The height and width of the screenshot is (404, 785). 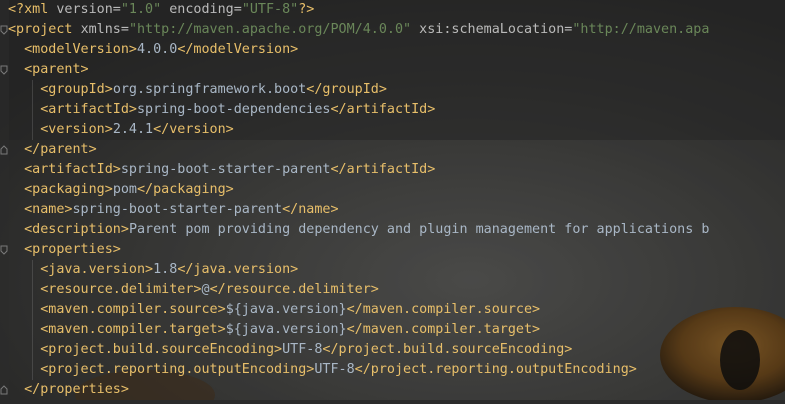 I want to click on code-token-tag: </project.build.sourceEncoding>, so click(x=447, y=349).